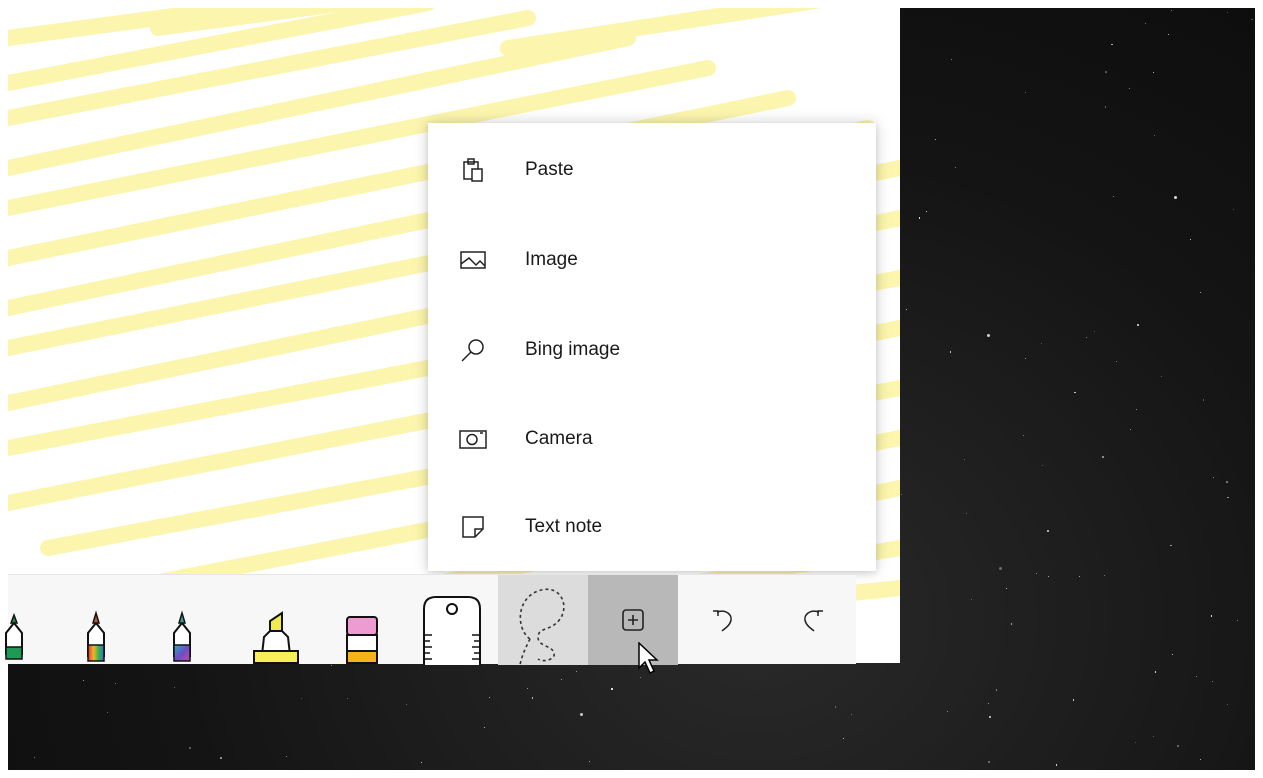  I want to click on pen-galaxy-tool, so click(182, 620).